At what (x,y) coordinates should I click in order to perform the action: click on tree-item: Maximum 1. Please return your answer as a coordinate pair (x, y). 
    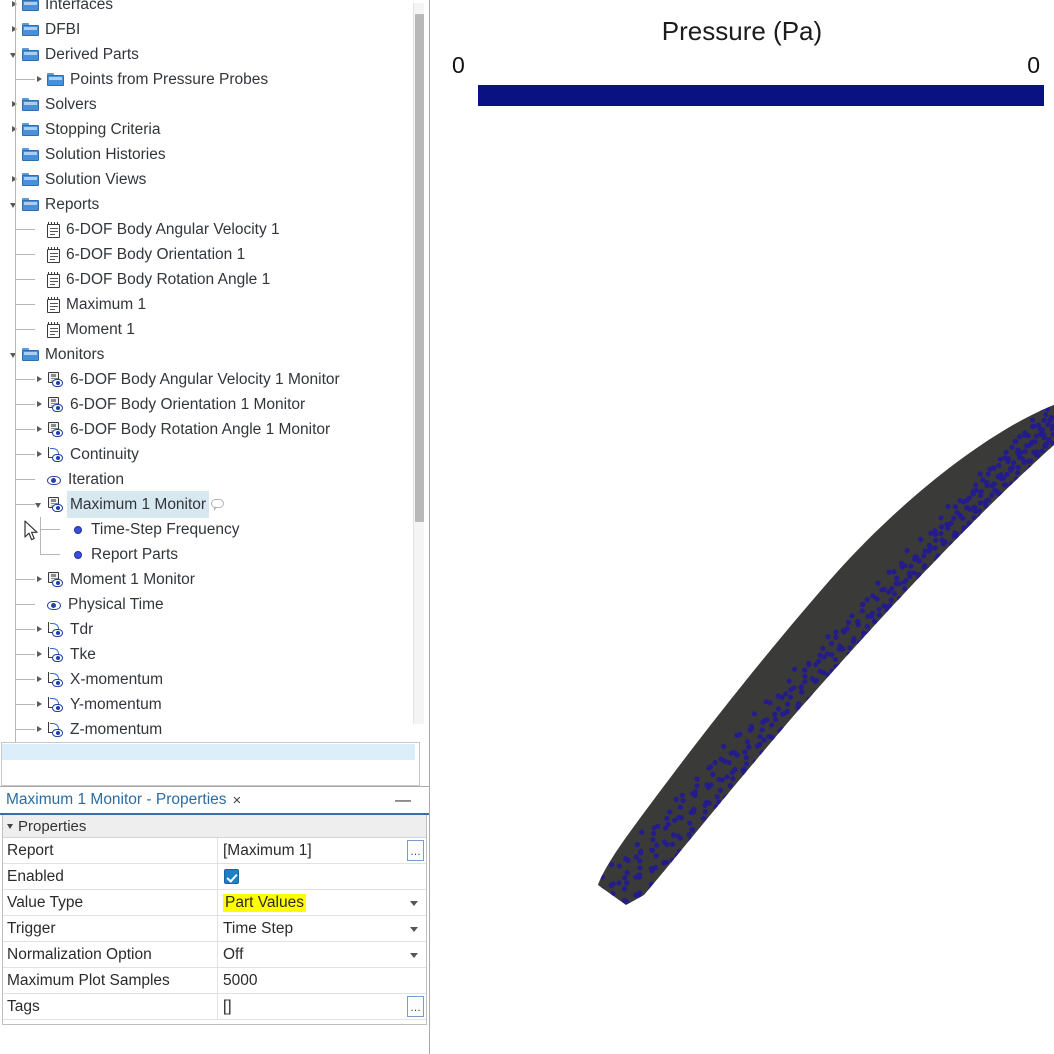
    Looking at the image, I should click on (207, 304).